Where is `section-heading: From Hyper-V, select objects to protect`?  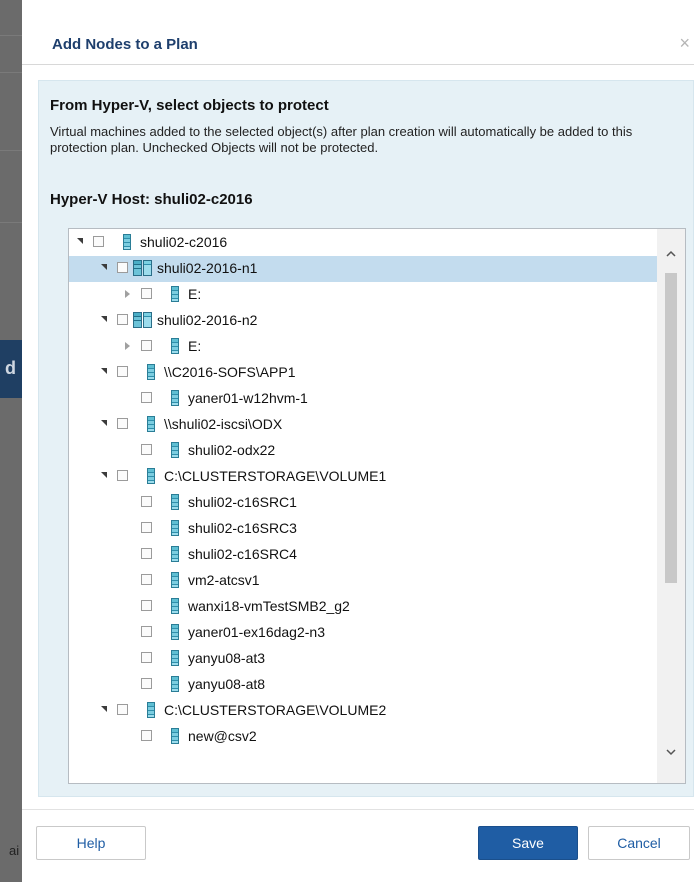 section-heading: From Hyper-V, select objects to protect is located at coordinates (189, 105).